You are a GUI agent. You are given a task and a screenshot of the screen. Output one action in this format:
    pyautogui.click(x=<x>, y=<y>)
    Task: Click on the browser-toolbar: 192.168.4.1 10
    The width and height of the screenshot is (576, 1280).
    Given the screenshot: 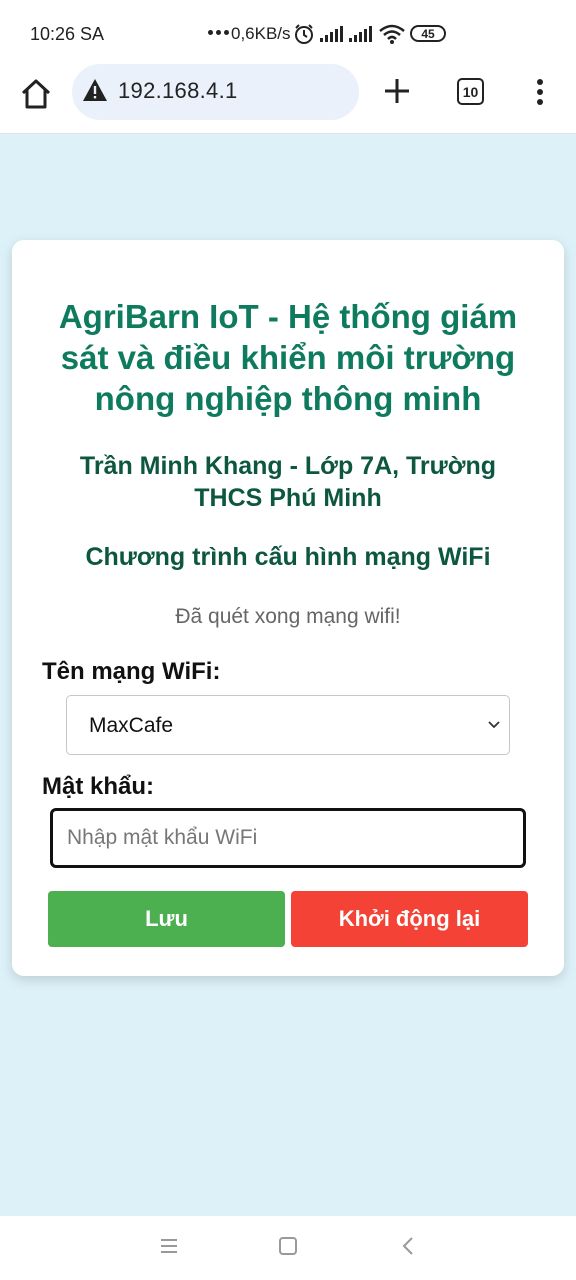 What is the action you would take?
    pyautogui.click(x=288, y=99)
    